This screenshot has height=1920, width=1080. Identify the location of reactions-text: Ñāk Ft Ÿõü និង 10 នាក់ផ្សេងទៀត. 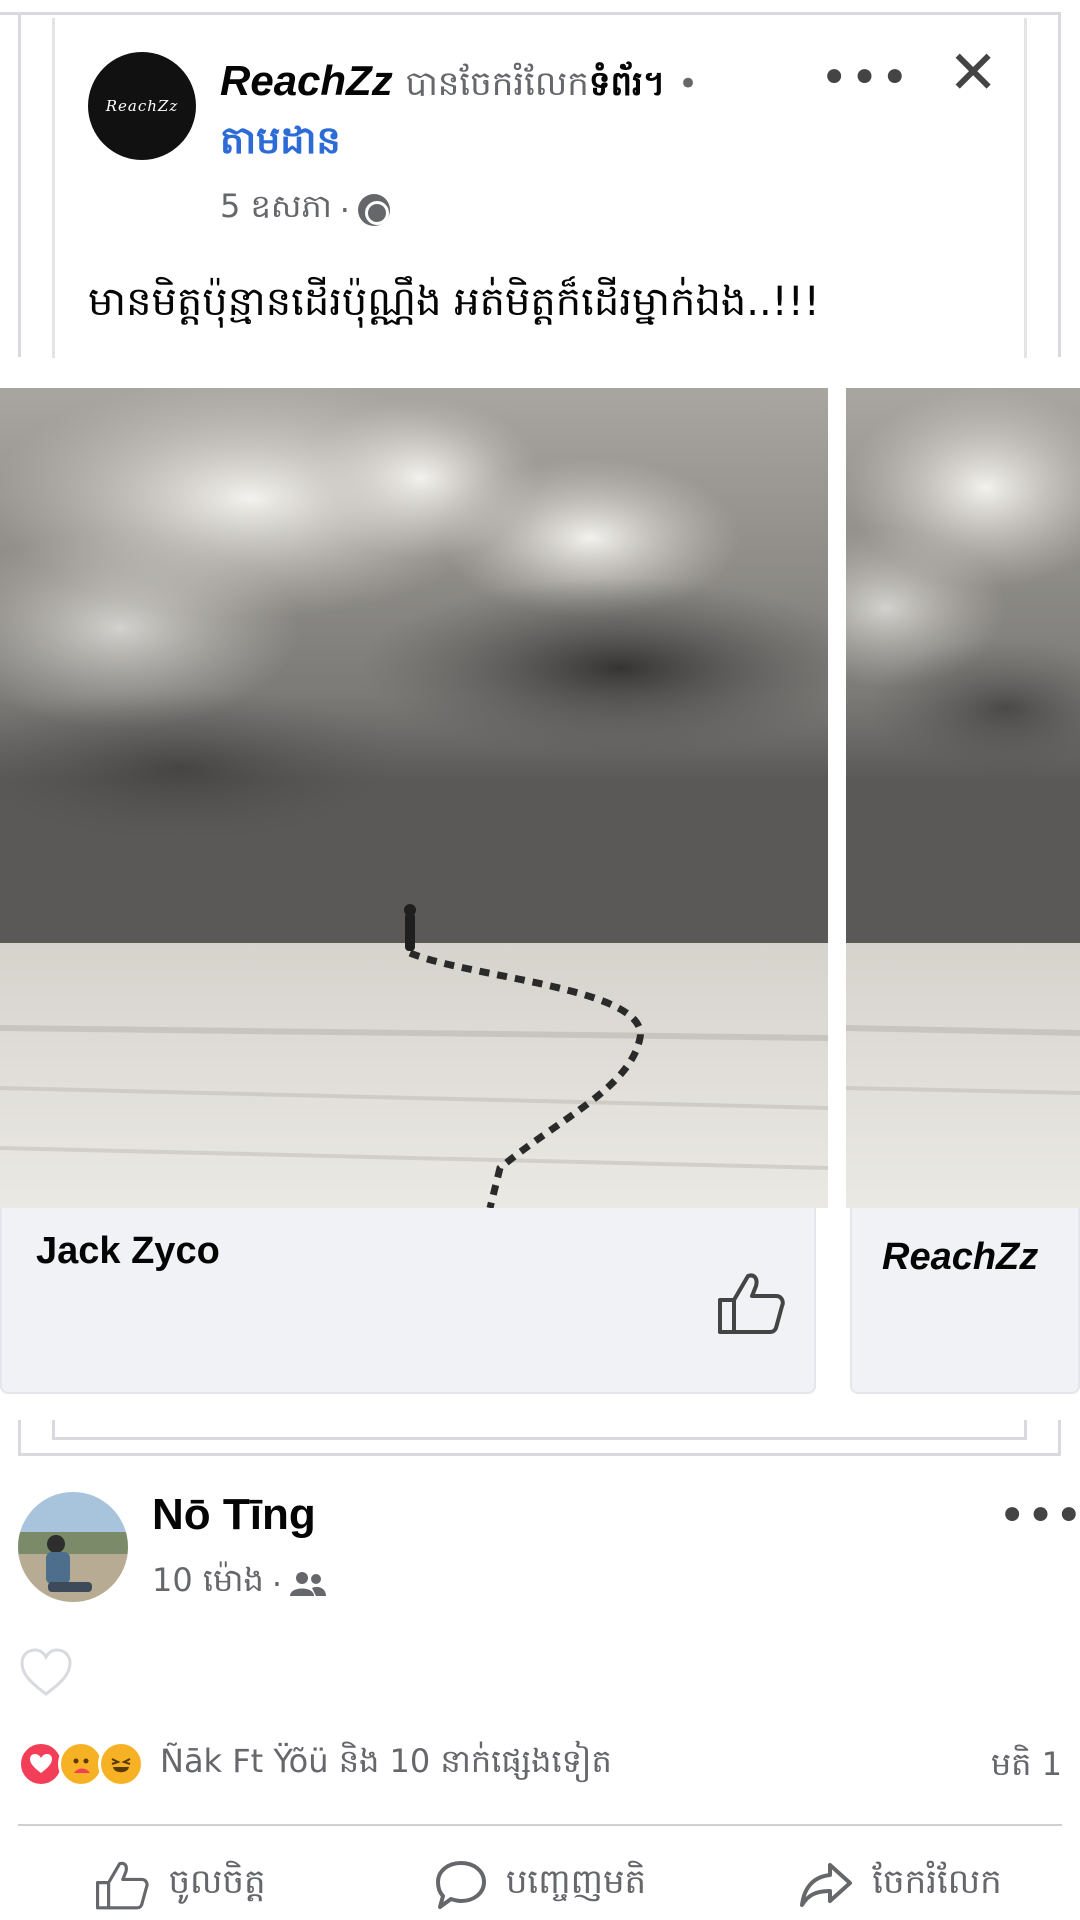
(386, 1764).